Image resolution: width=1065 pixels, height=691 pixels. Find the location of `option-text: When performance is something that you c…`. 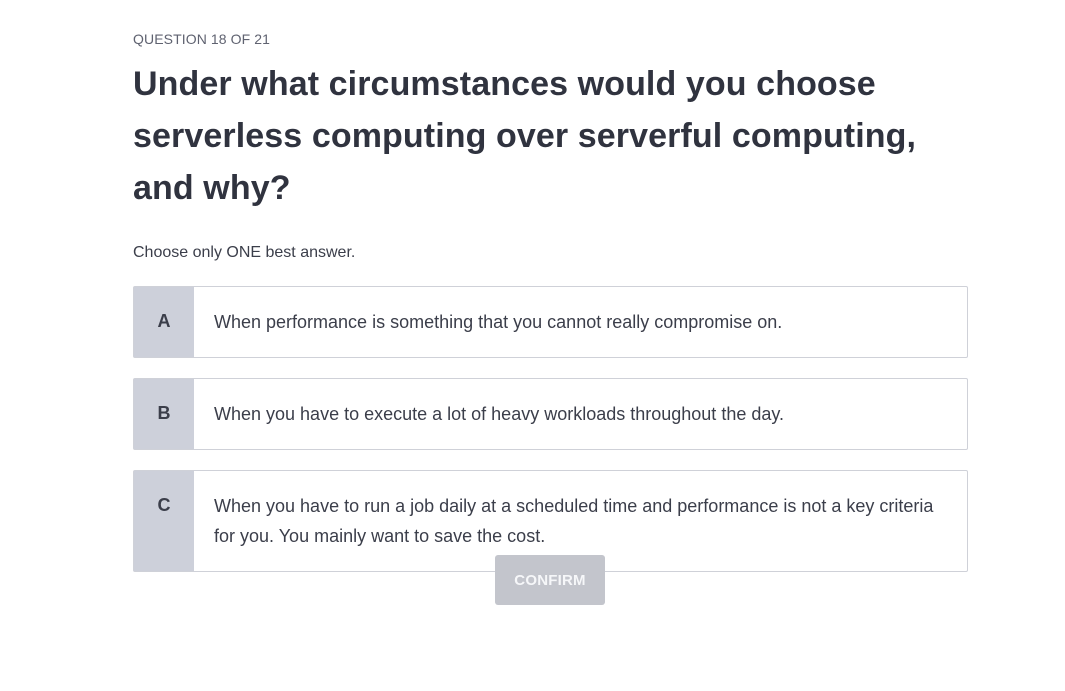

option-text: When performance is something that you c… is located at coordinates (498, 322).